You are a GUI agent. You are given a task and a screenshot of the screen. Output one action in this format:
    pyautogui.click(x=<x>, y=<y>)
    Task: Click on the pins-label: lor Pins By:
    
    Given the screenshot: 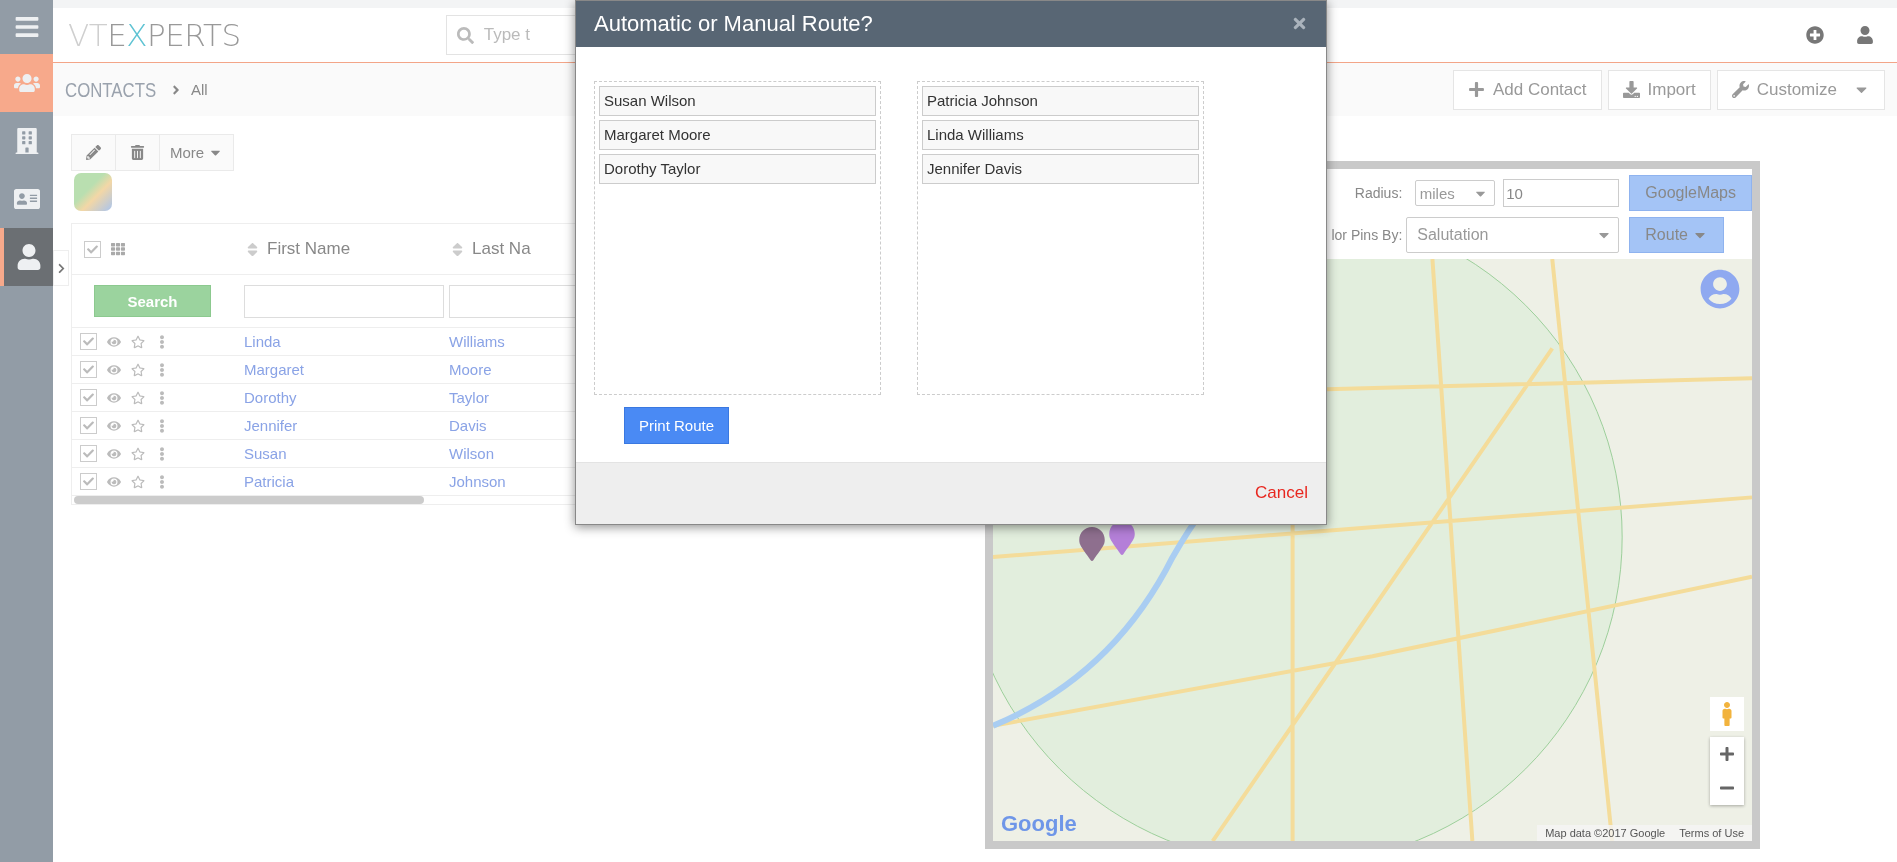 What is the action you would take?
    pyautogui.click(x=1367, y=235)
    